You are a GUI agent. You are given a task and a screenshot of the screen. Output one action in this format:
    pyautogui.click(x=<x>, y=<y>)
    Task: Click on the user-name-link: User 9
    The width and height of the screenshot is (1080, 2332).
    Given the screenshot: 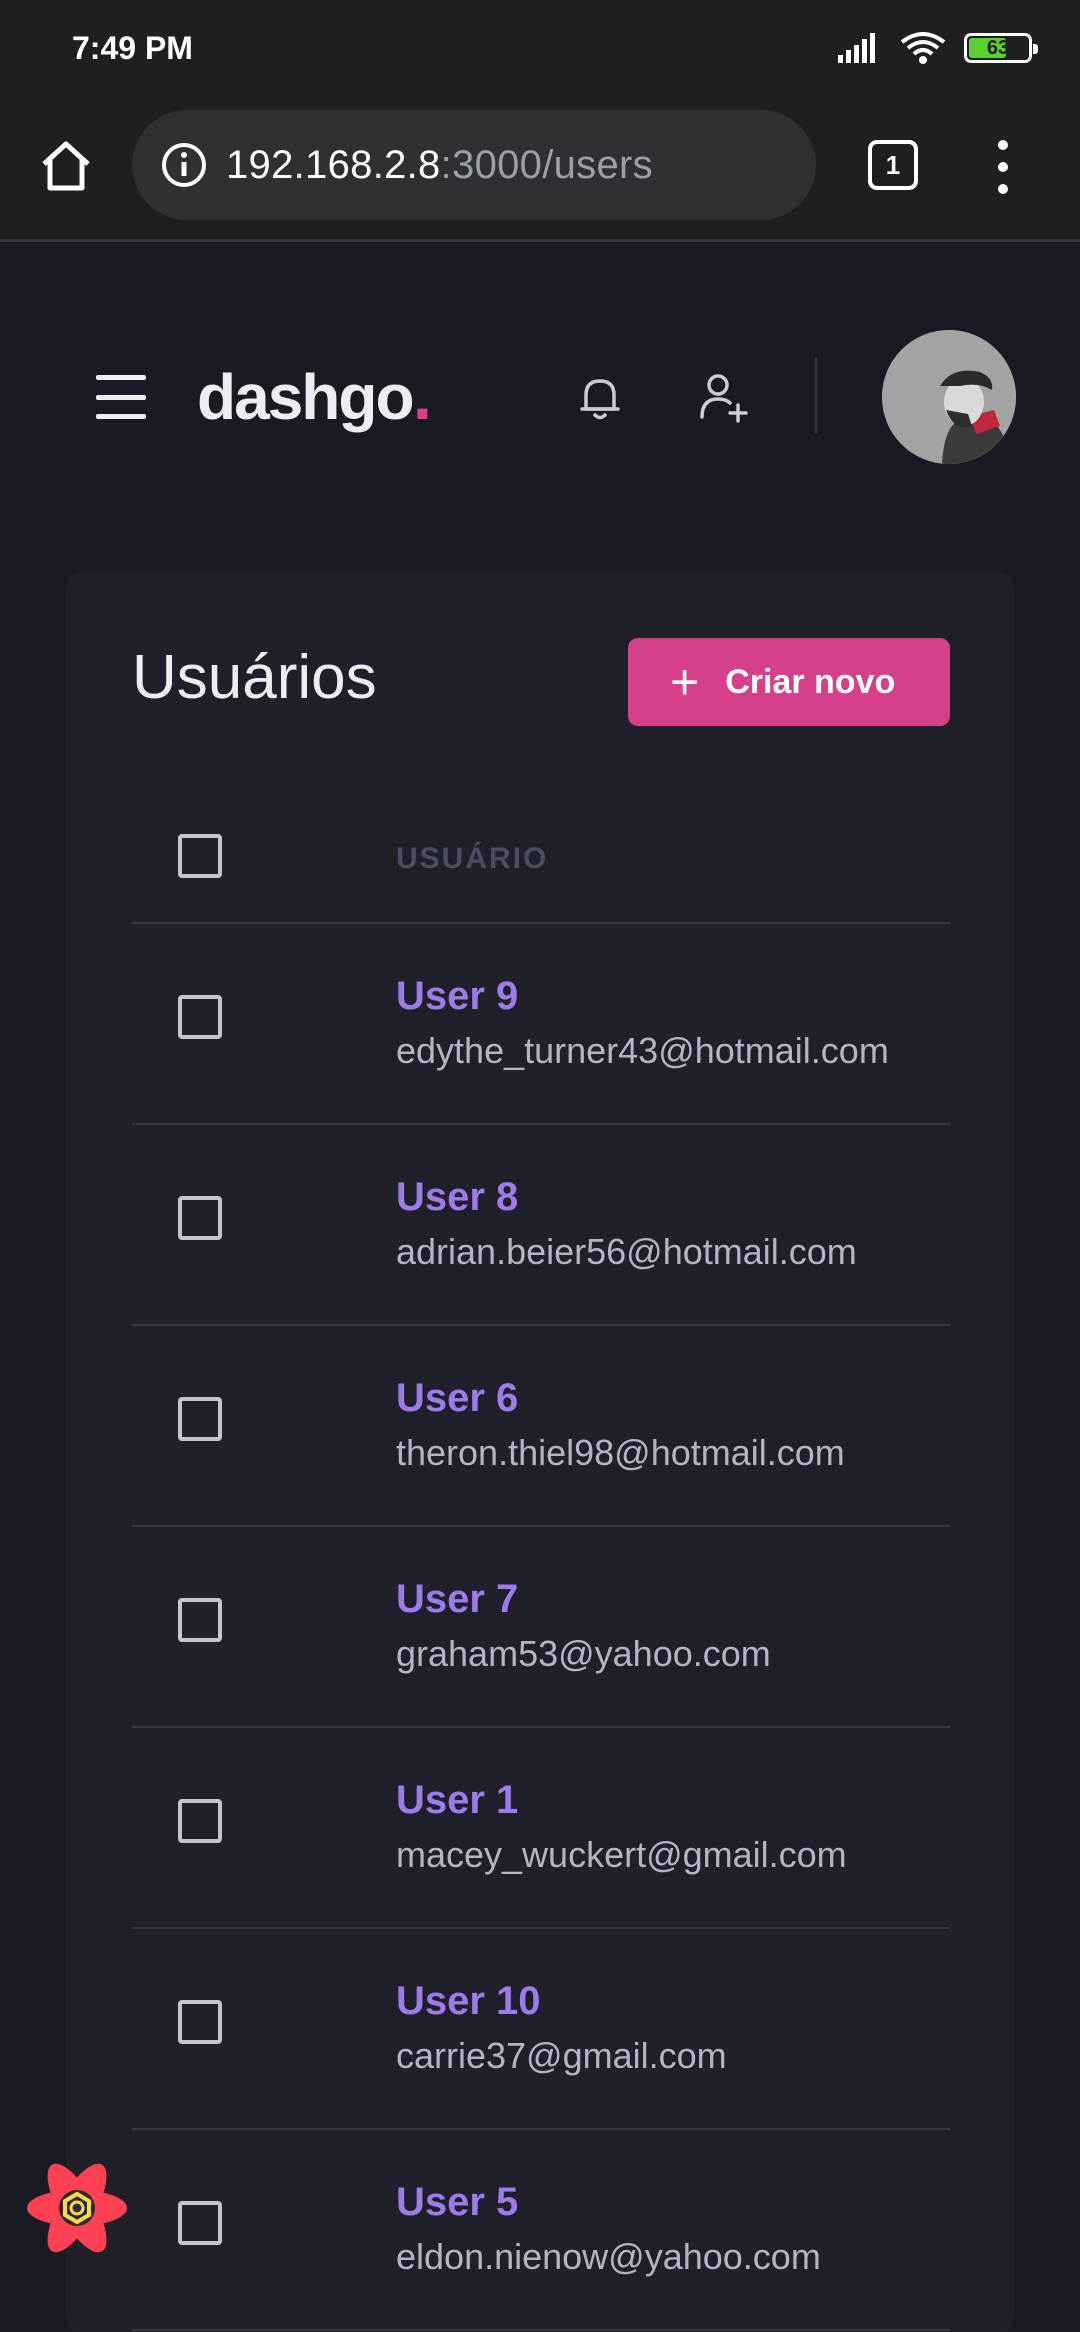 What is the action you would take?
    pyautogui.click(x=457, y=996)
    